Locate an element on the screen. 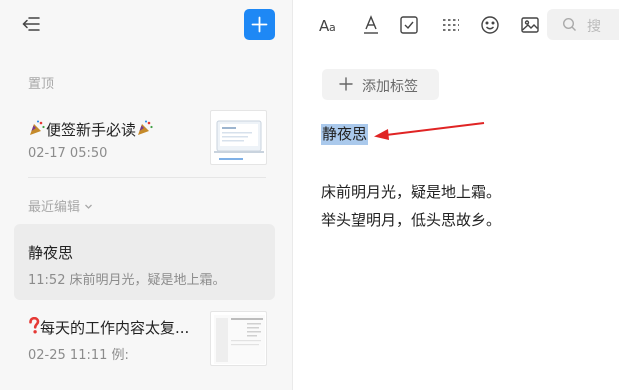  note-meta: 11:52 床前明月光，疑是地上霜。 is located at coordinates (126, 278).